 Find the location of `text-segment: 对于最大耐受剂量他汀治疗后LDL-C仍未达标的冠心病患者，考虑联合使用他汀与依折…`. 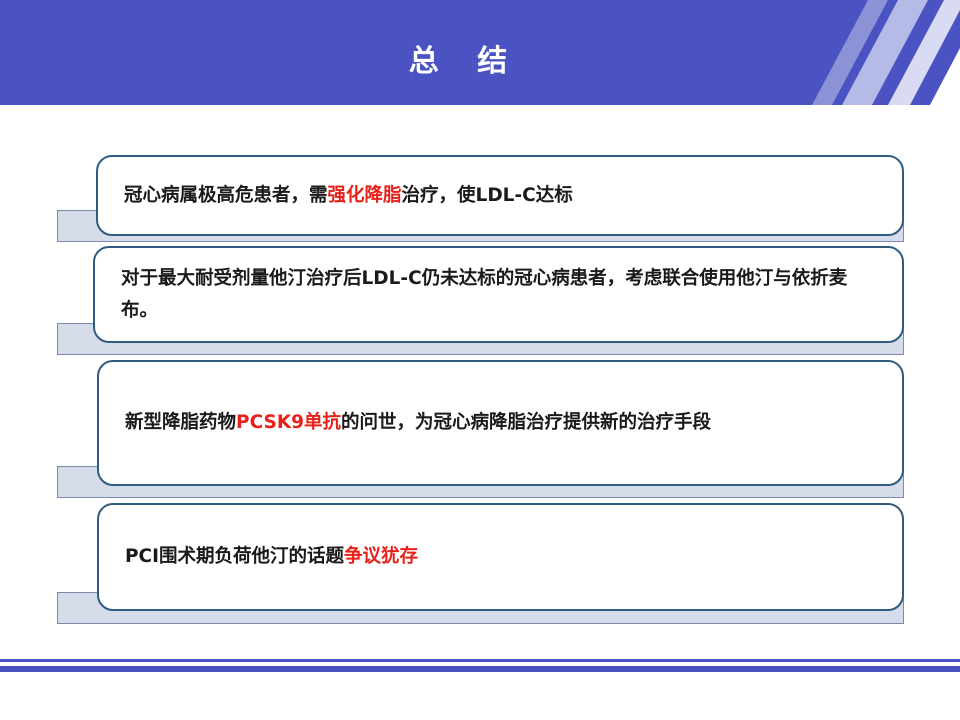

text-segment: 对于最大耐受剂量他汀治疗后LDL-C仍未达标的冠心病患者，考虑联合使用他汀与依折… is located at coordinates (484, 294).